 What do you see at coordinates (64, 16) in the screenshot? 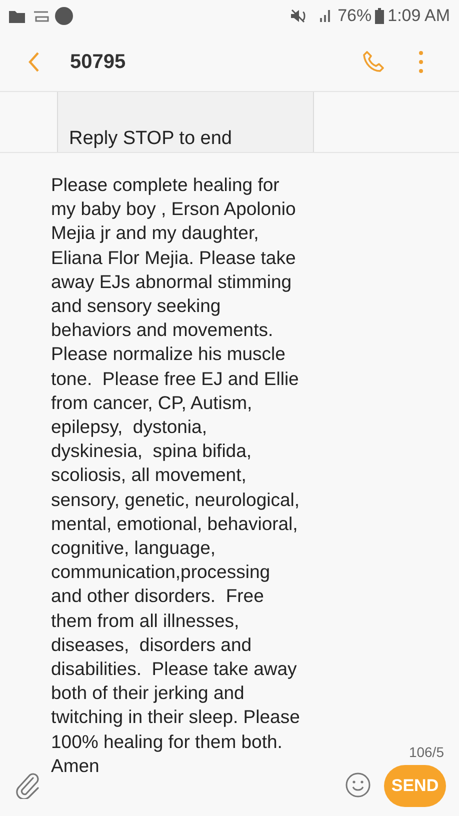
I see `app-icon` at bounding box center [64, 16].